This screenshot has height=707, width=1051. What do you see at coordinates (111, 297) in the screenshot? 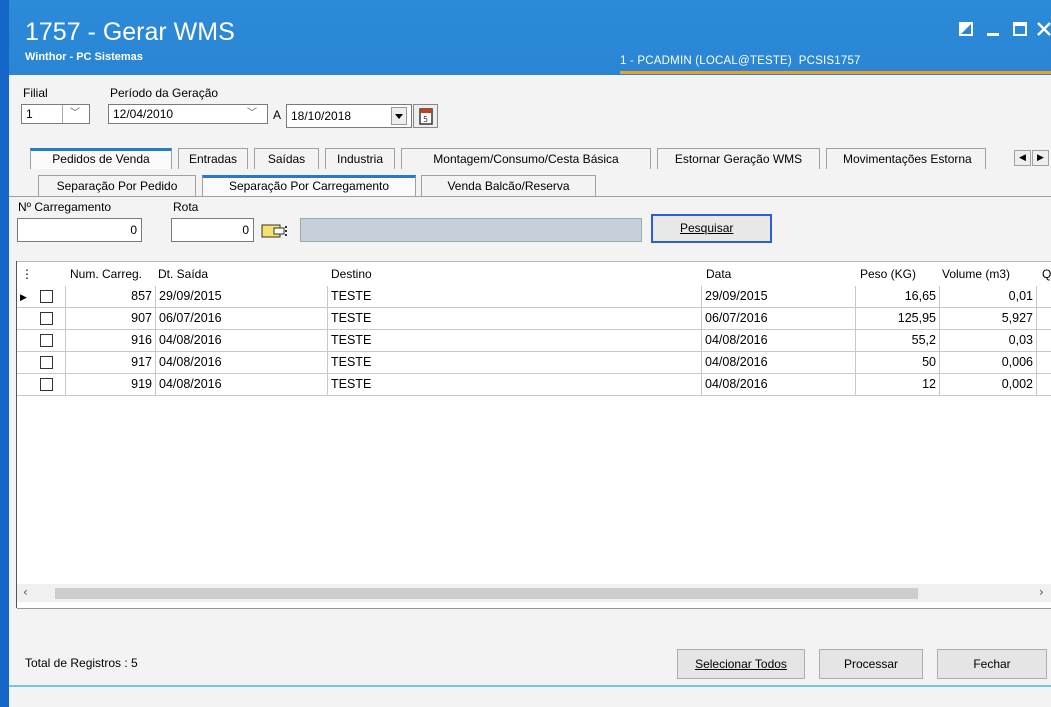
I see `cell-num: 857` at bounding box center [111, 297].